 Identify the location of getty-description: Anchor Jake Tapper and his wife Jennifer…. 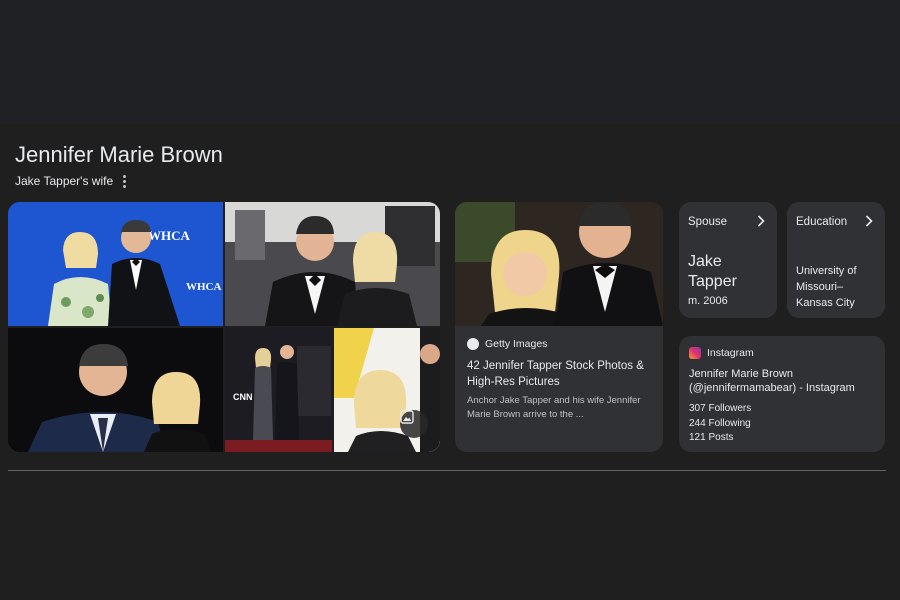
(554, 407).